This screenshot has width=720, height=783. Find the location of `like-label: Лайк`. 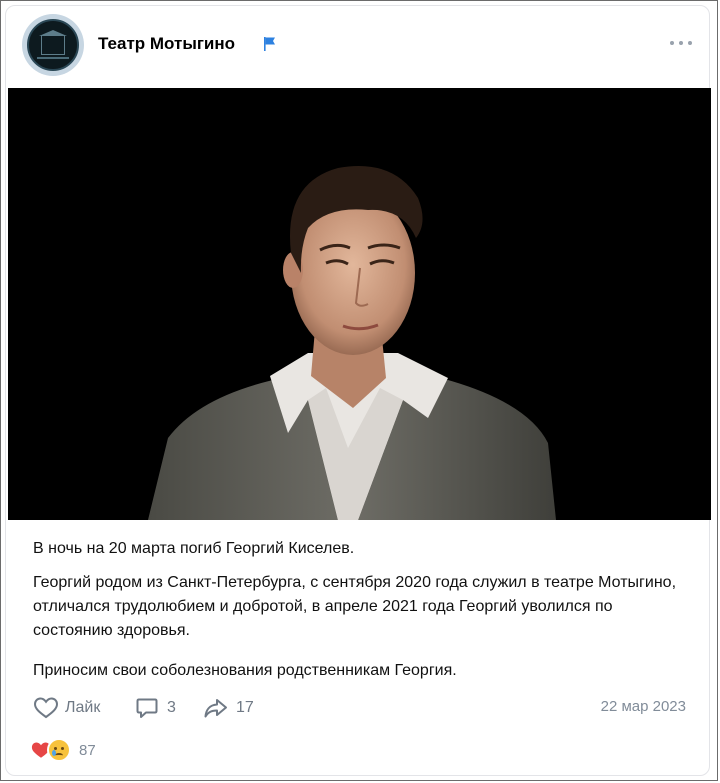

like-label: Лайк is located at coordinates (83, 707).